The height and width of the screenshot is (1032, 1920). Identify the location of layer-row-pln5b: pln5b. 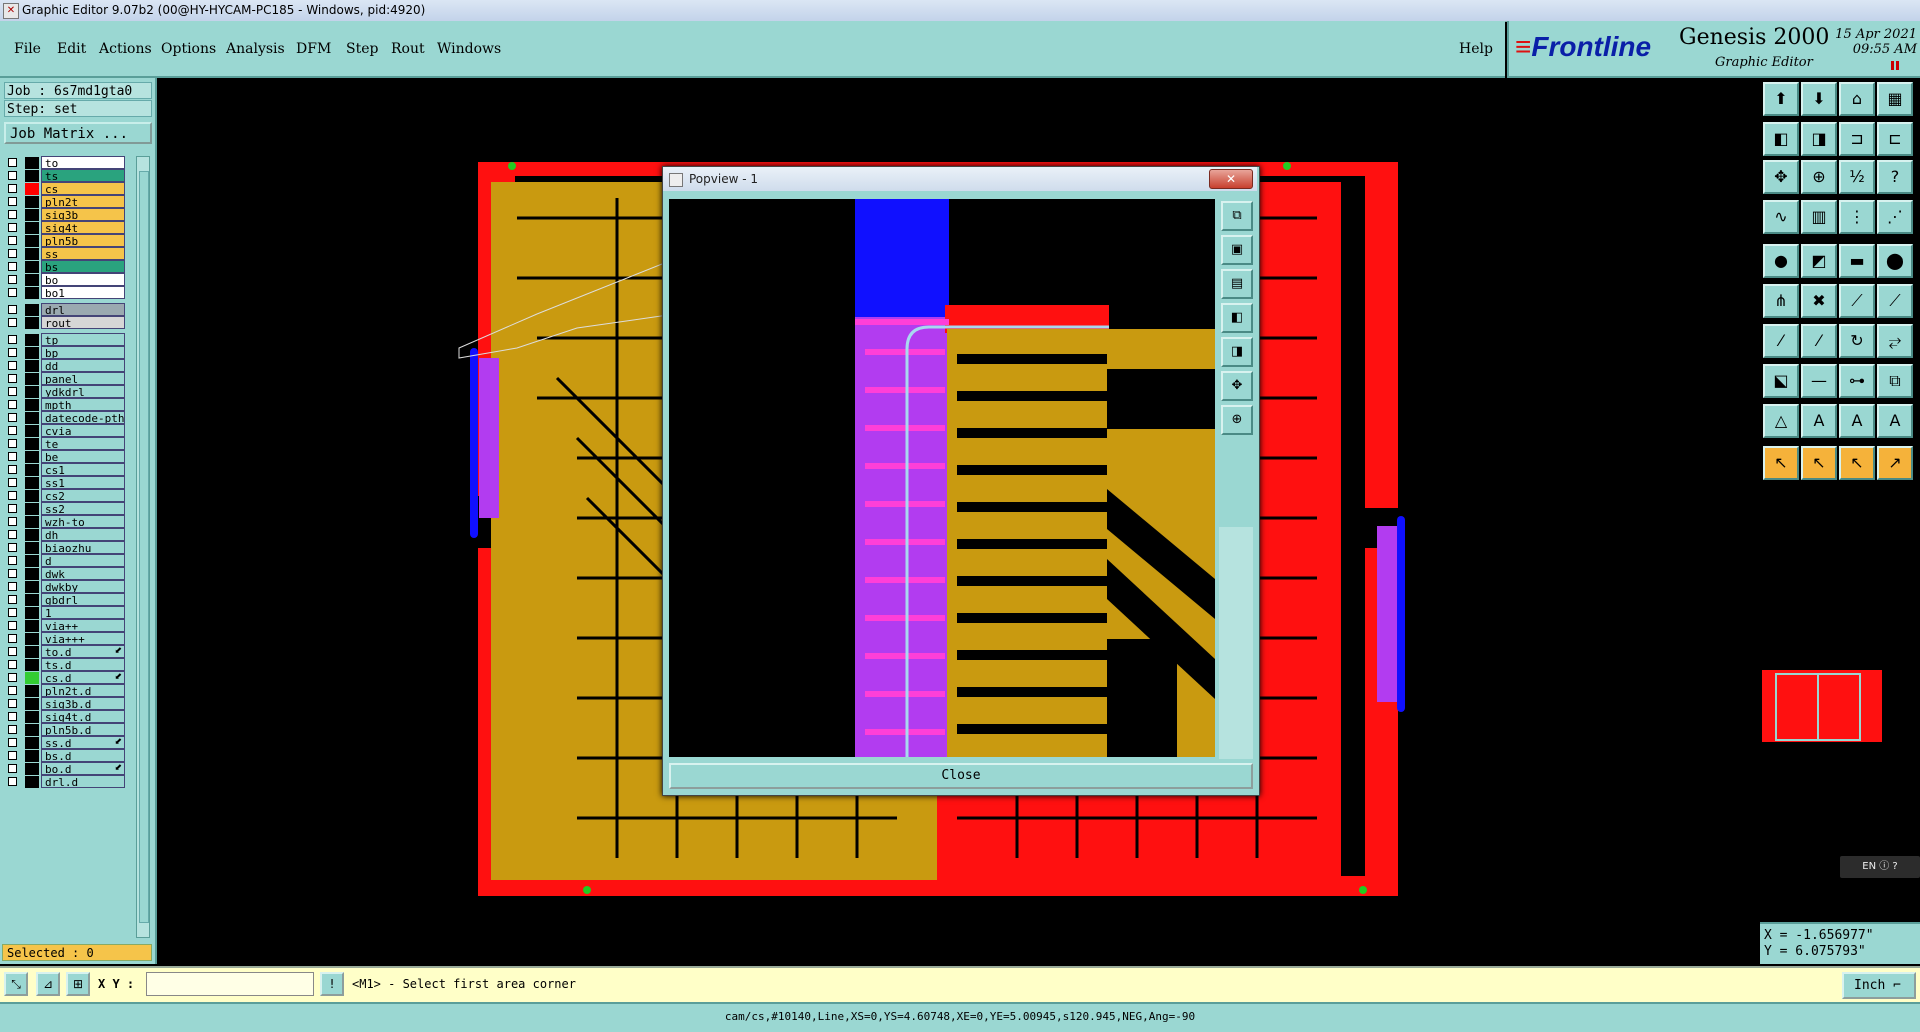
(64, 241).